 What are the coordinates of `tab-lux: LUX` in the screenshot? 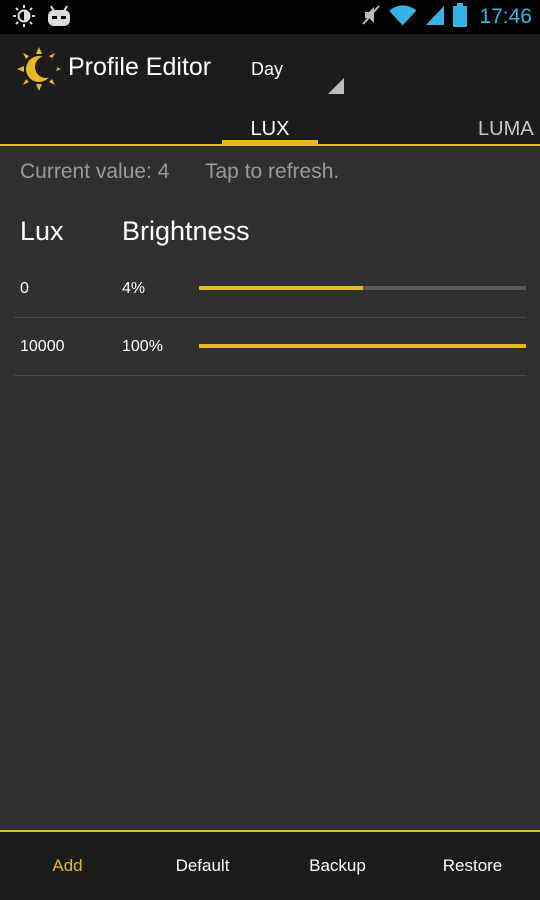 It's located at (270, 129).